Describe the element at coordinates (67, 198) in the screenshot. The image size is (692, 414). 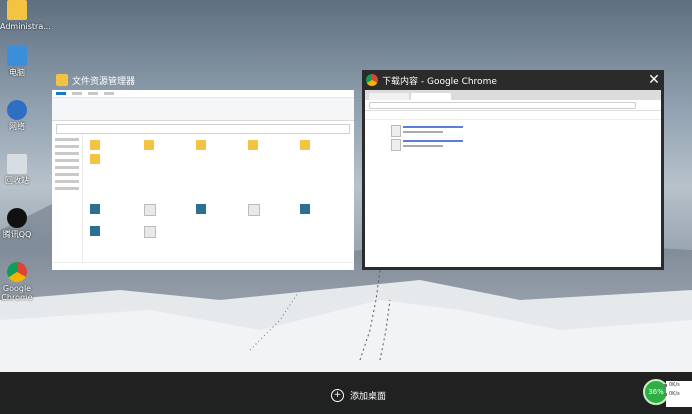
I see `explorer-nav-pane` at that location.